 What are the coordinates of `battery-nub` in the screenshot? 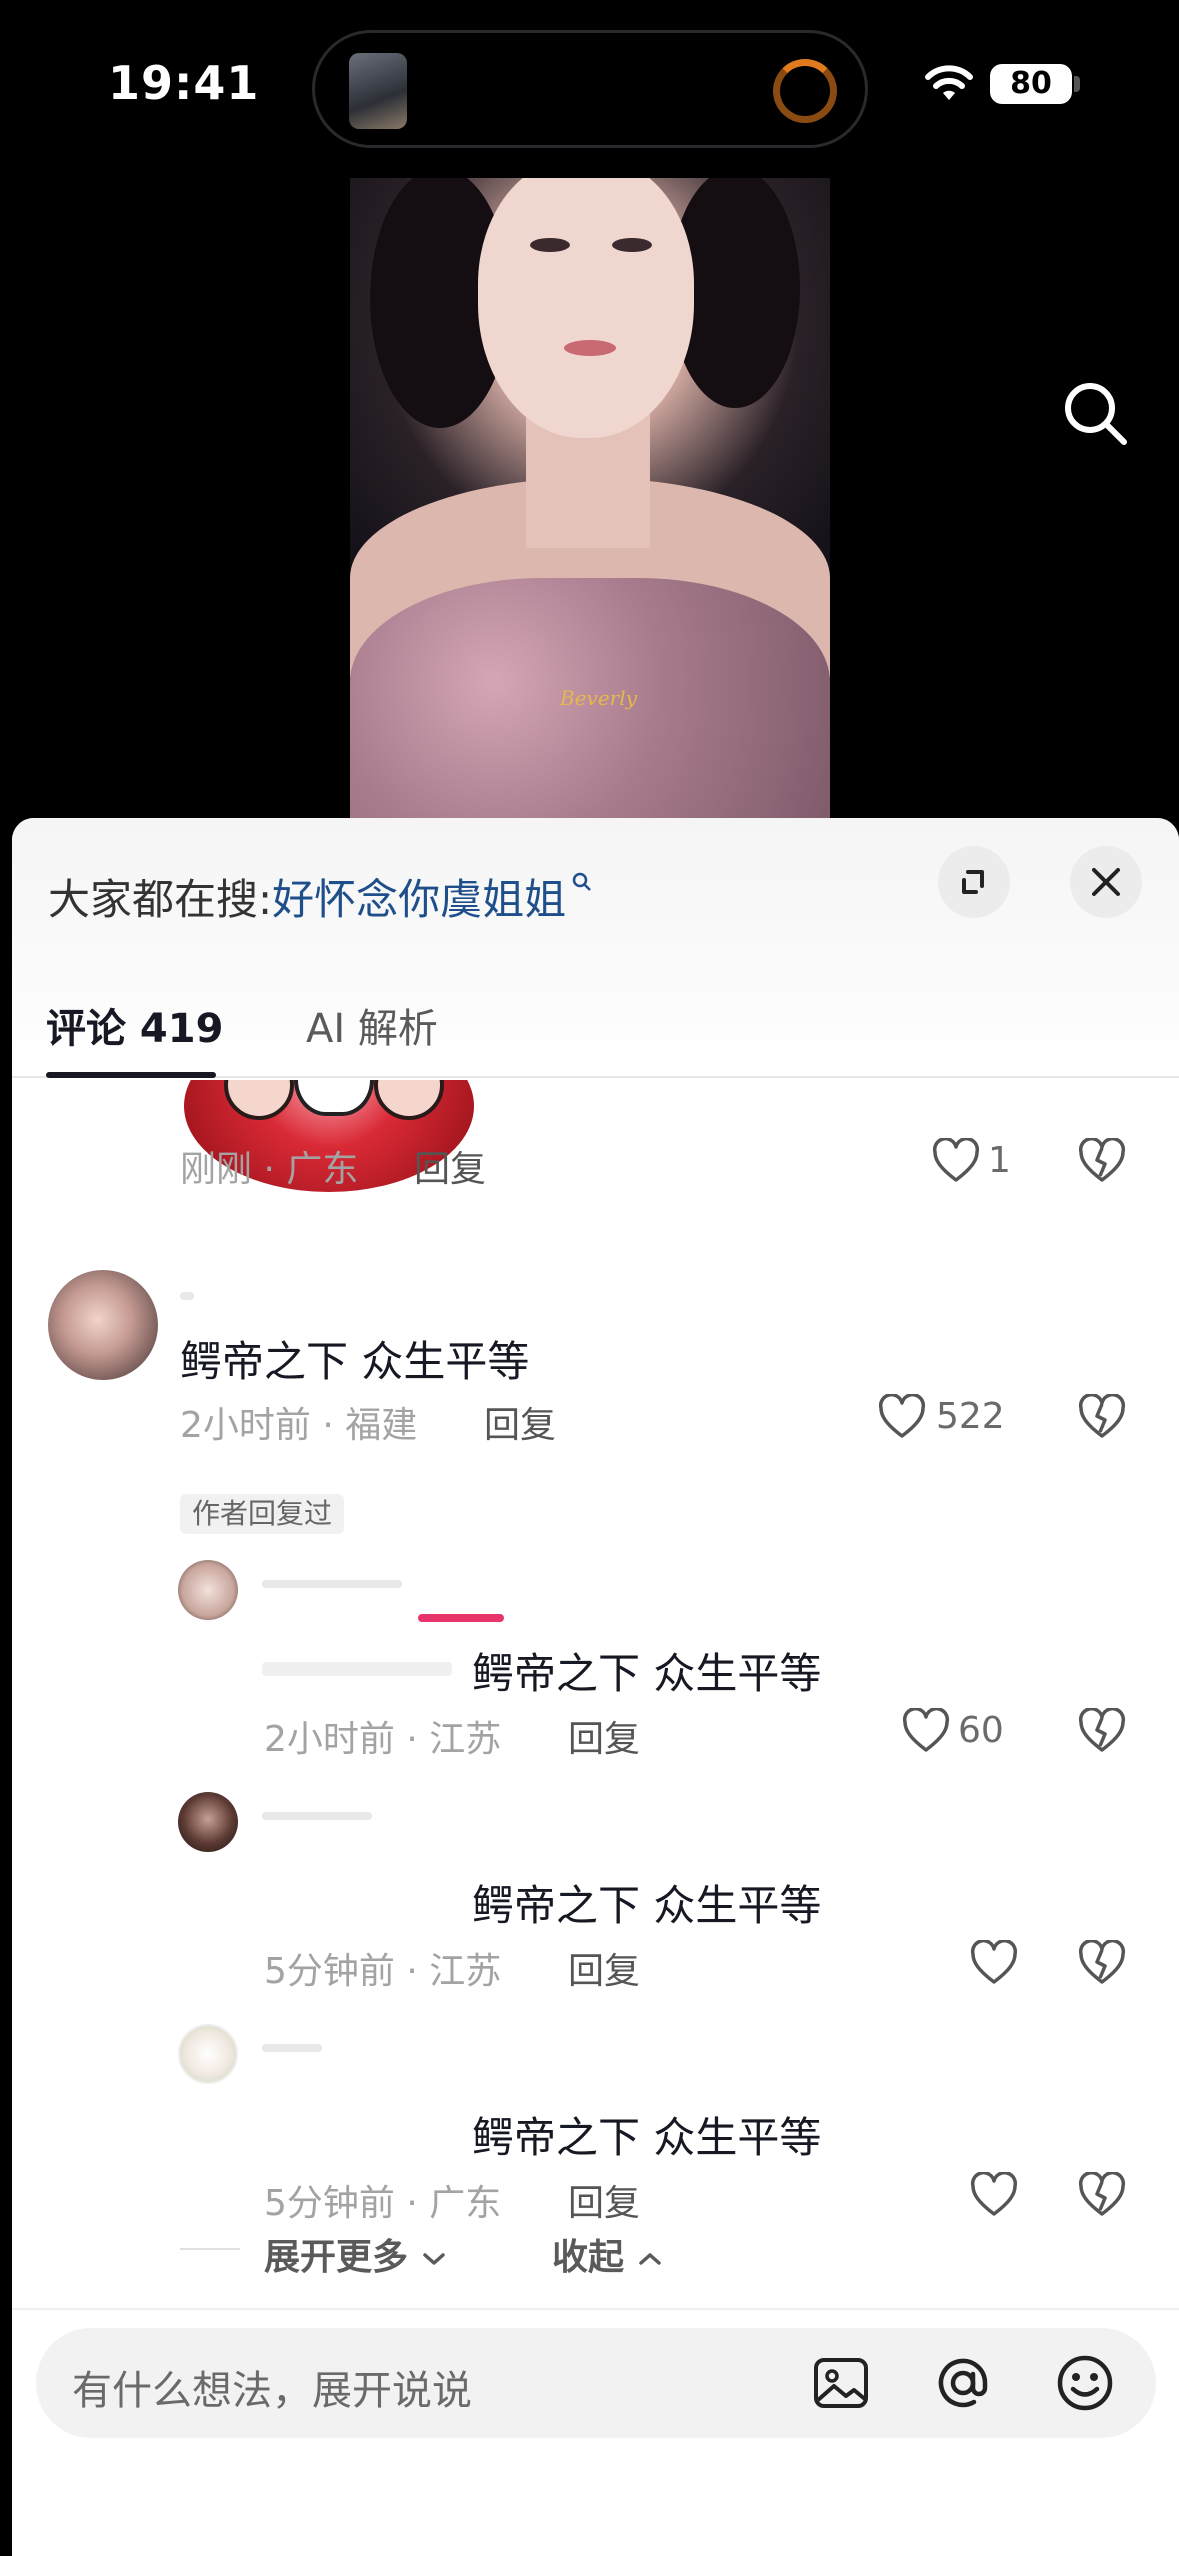 It's located at (1077, 84).